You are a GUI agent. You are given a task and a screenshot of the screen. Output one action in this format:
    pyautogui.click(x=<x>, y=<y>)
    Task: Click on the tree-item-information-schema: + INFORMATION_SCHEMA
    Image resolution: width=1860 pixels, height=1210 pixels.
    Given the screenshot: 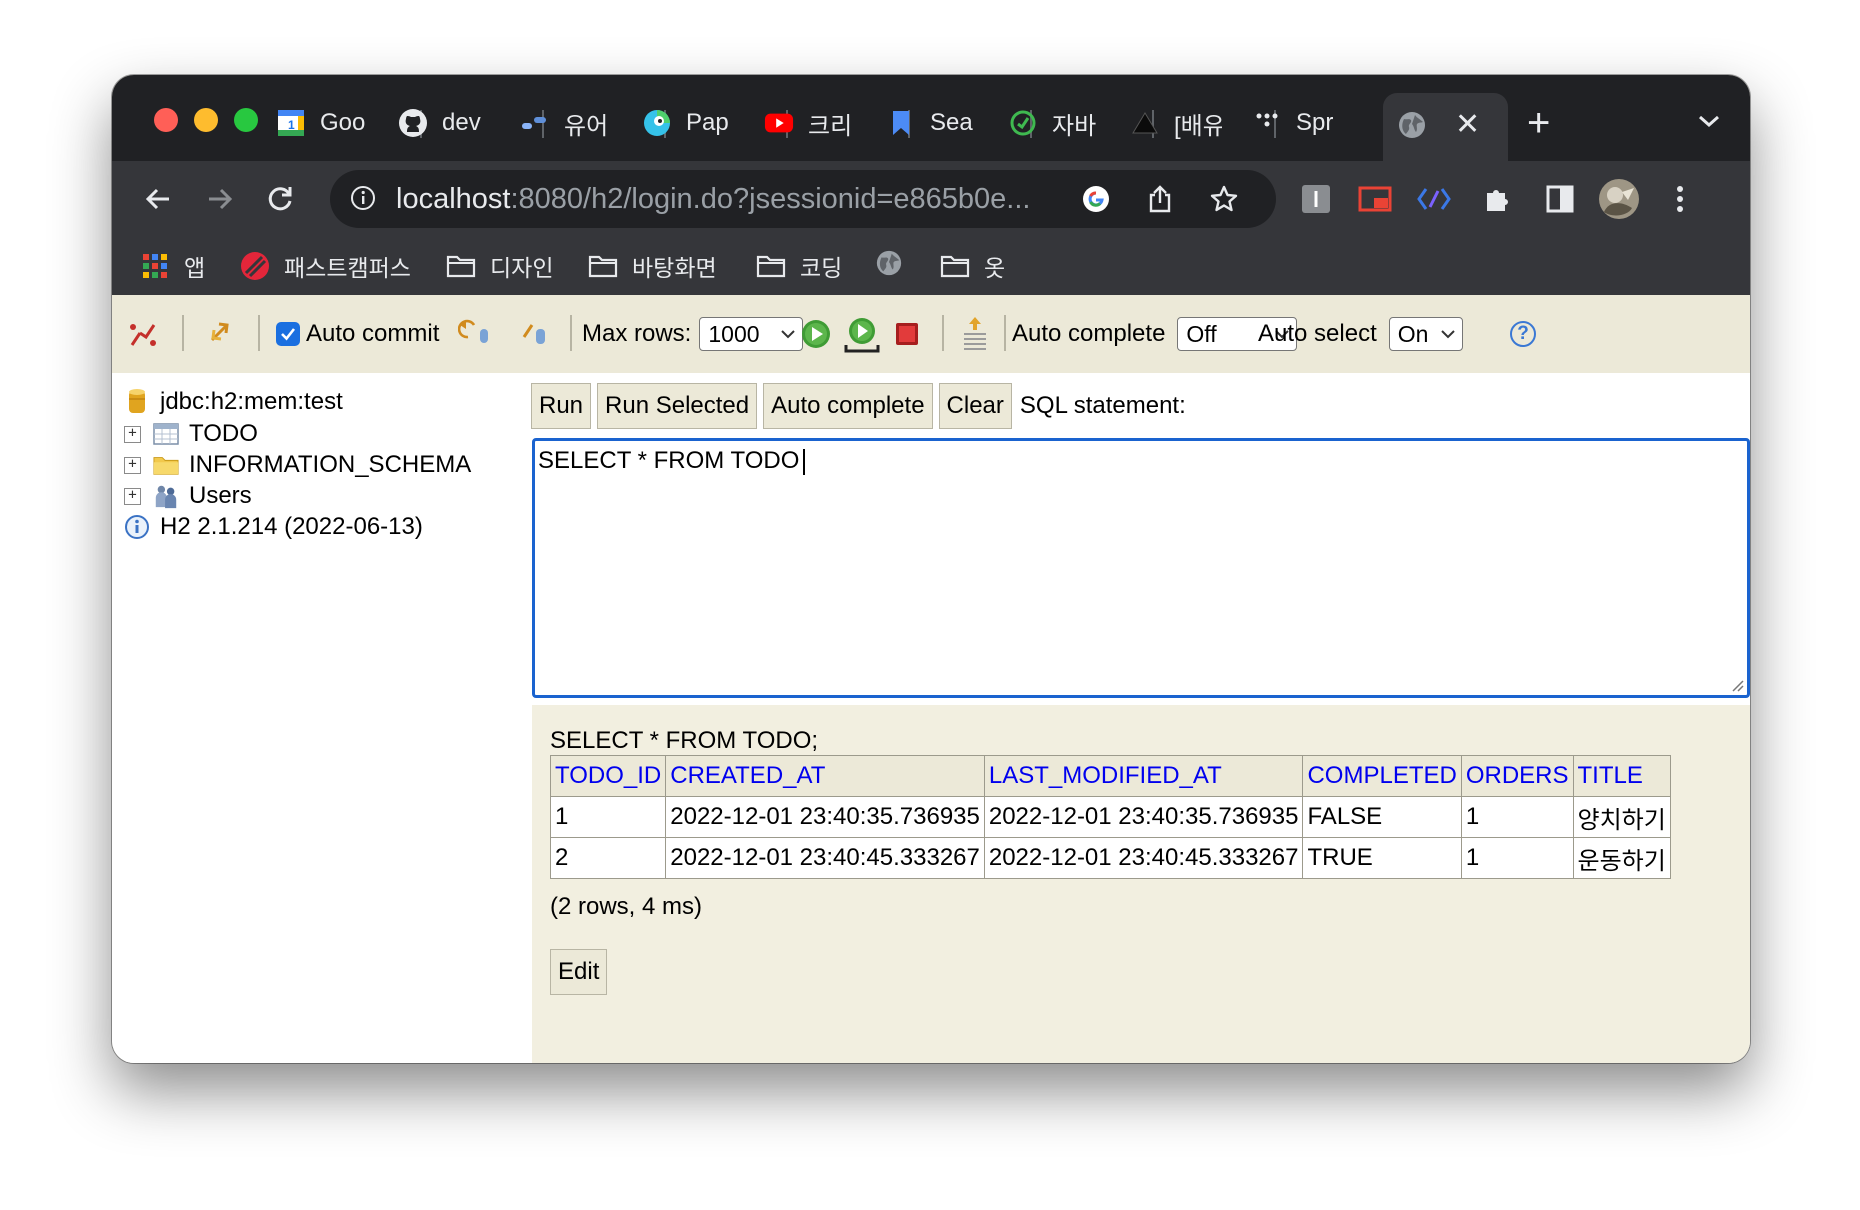 What is the action you would take?
    pyautogui.click(x=297, y=465)
    